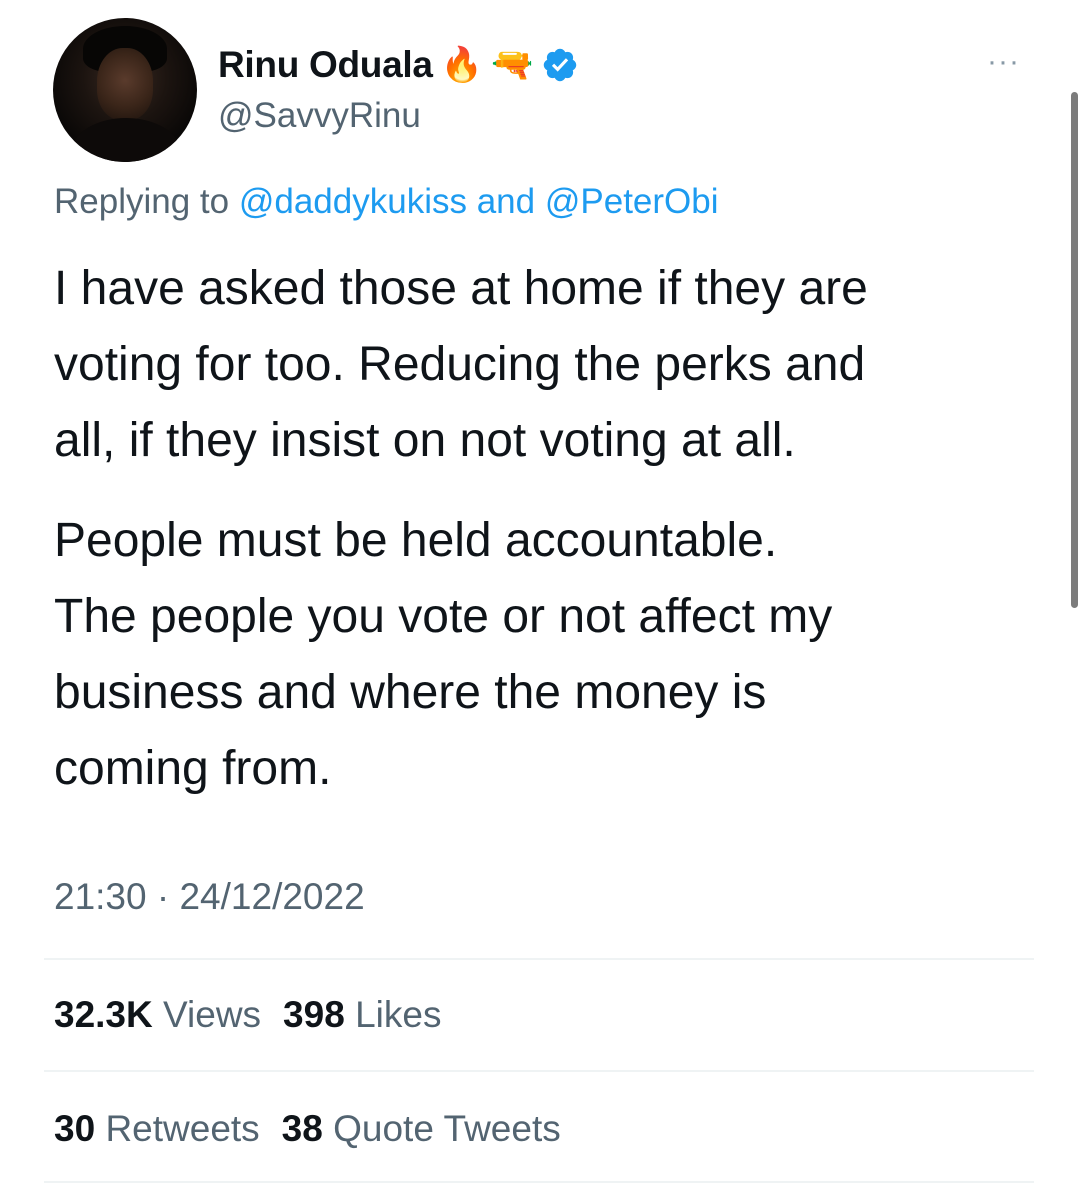 This screenshot has width=1085, height=1200. I want to click on author-name-row: Rinu Oduala 🔥 🔫, so click(398, 65).